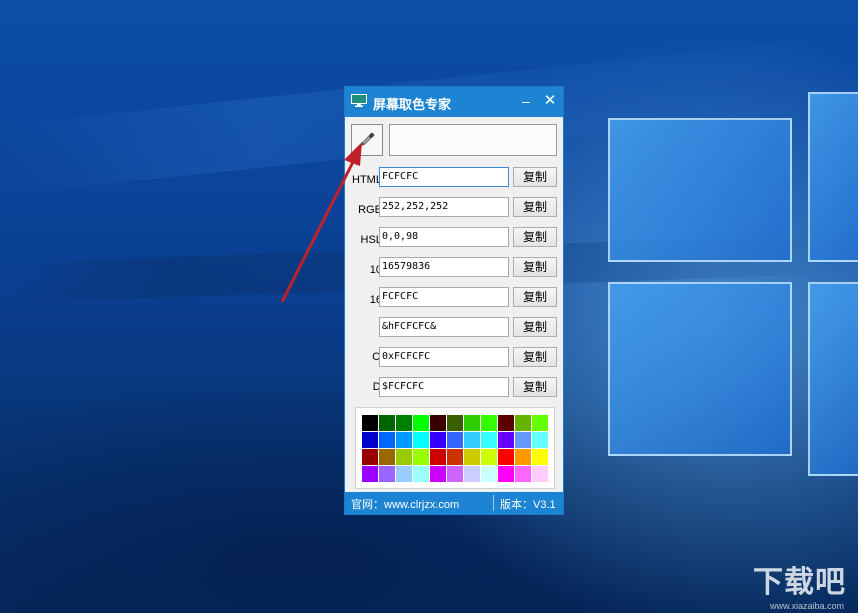 The height and width of the screenshot is (613, 858). I want to click on format-value-field: $FCFCFC, so click(444, 387).